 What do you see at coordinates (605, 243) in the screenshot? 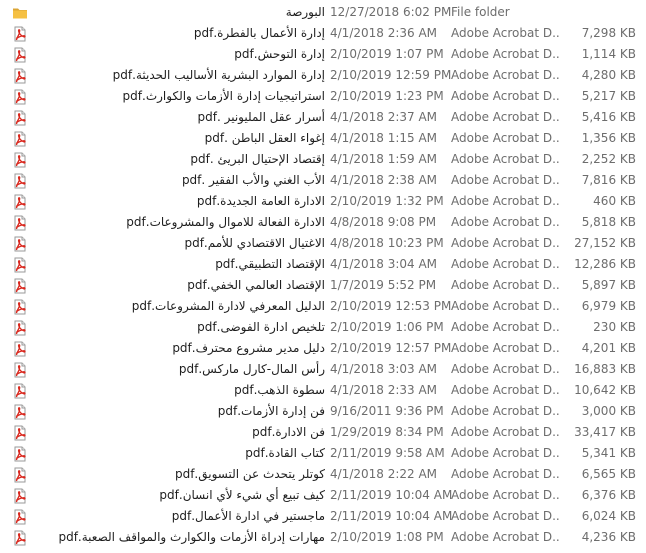
I see `file-size: 27,152 KB` at bounding box center [605, 243].